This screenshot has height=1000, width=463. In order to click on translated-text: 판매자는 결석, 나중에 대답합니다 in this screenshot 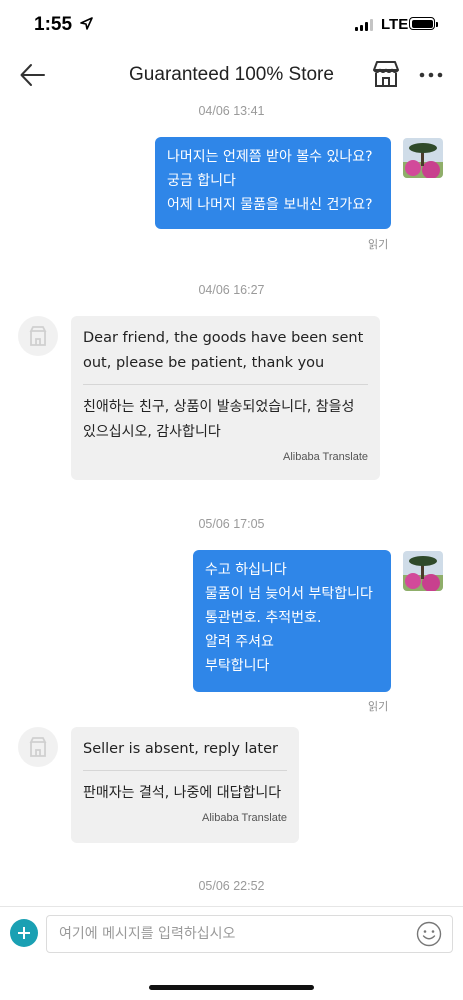, I will do `click(182, 793)`.